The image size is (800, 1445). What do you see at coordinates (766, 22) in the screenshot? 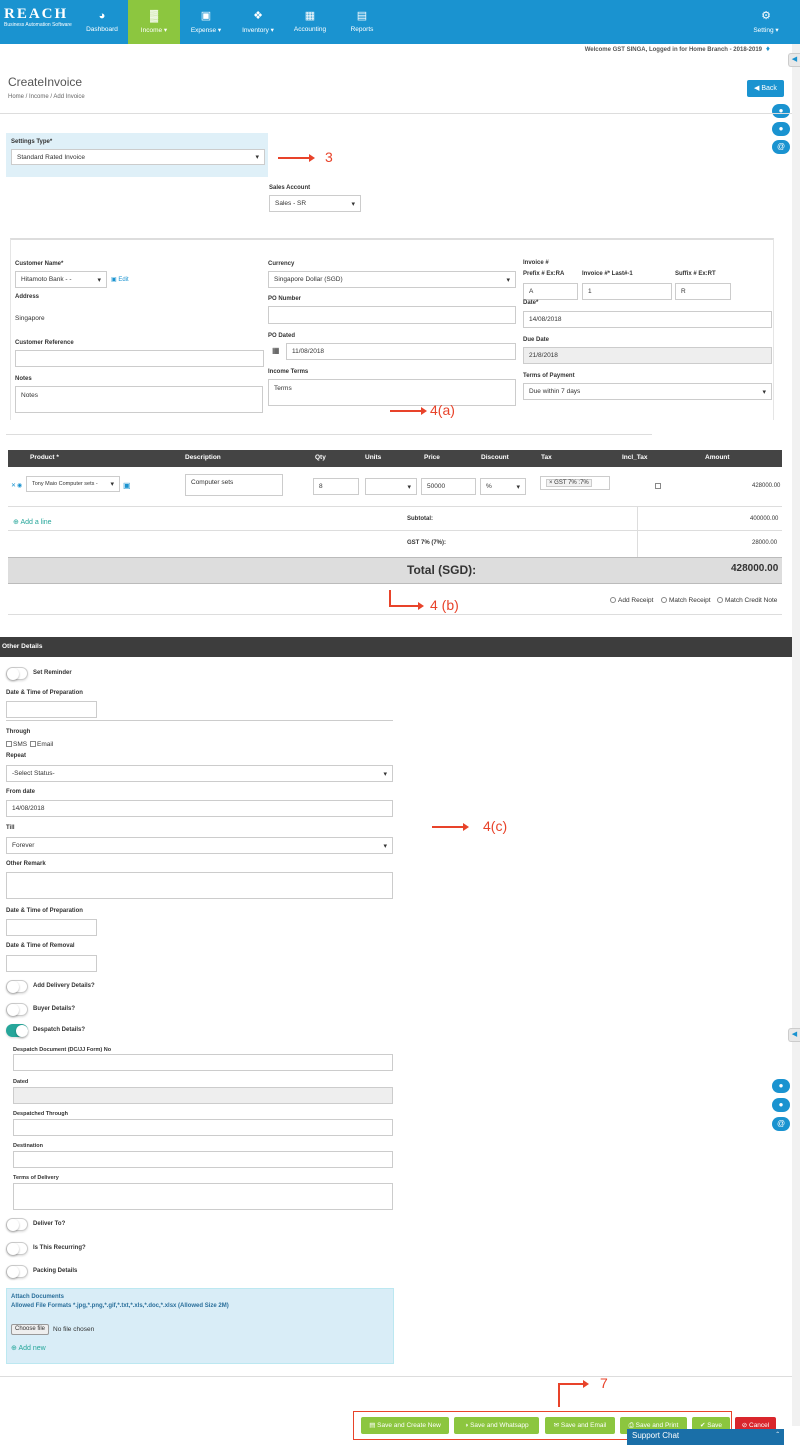
I see `nav-setting: ⚙ Setting ▾` at bounding box center [766, 22].